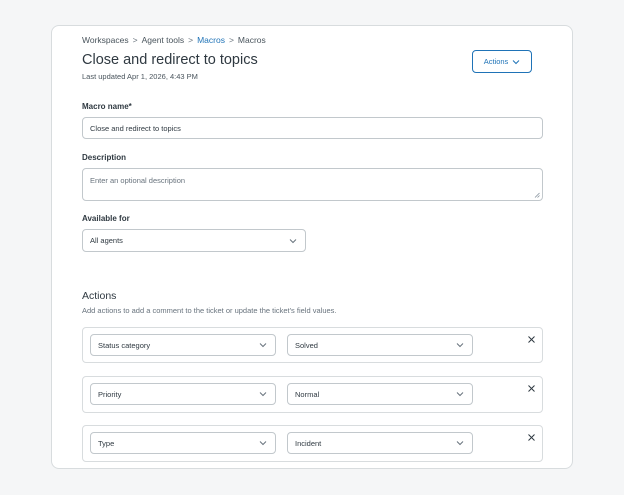 This screenshot has height=495, width=624. I want to click on actions-section-title: Actions, so click(99, 296).